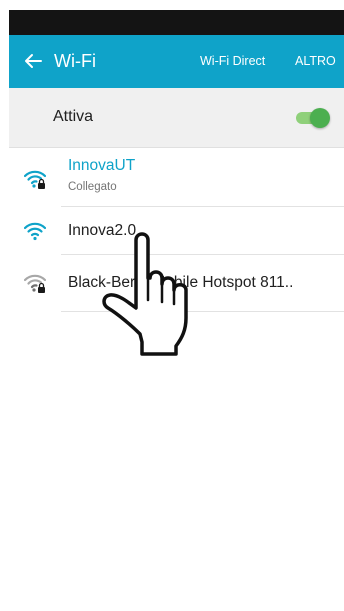 The image size is (344, 611). I want to click on network-name: InnovaUT, so click(102, 165).